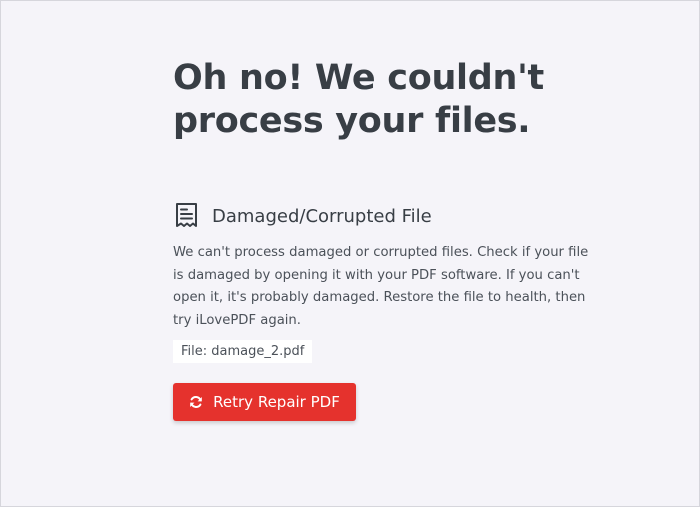 This screenshot has height=507, width=700. I want to click on retry-button-label: Retry Repair PDF, so click(276, 402).